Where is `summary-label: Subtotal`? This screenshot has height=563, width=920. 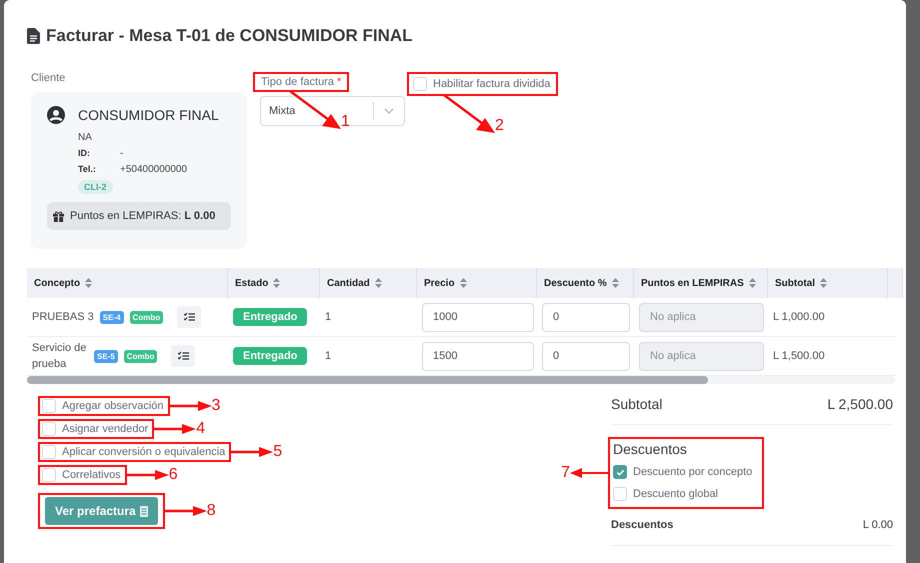 summary-label: Subtotal is located at coordinates (636, 404).